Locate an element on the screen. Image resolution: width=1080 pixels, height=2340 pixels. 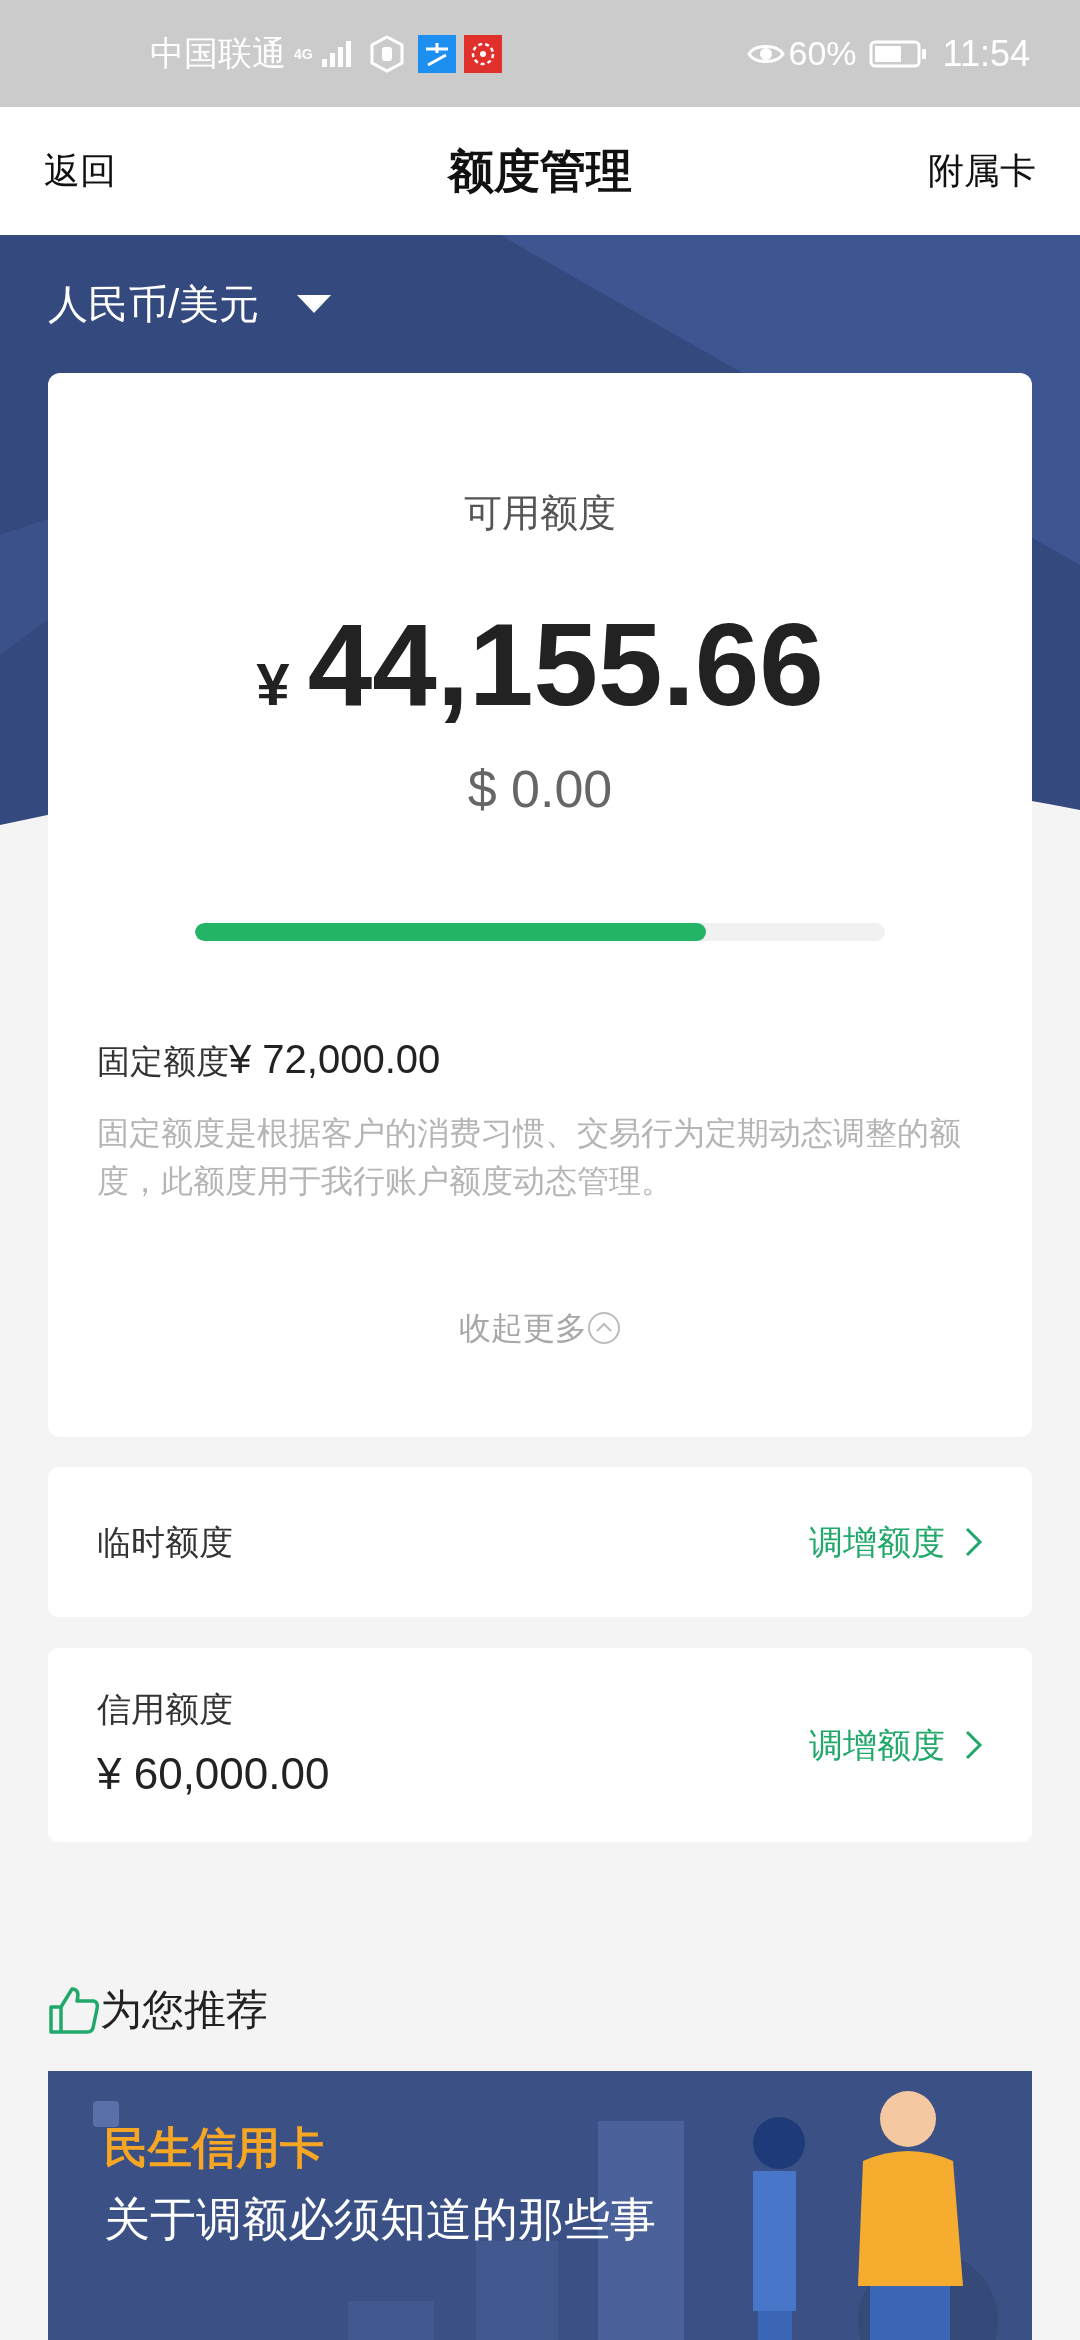
supplementary-card-button: 附属卡 is located at coordinates (982, 171).